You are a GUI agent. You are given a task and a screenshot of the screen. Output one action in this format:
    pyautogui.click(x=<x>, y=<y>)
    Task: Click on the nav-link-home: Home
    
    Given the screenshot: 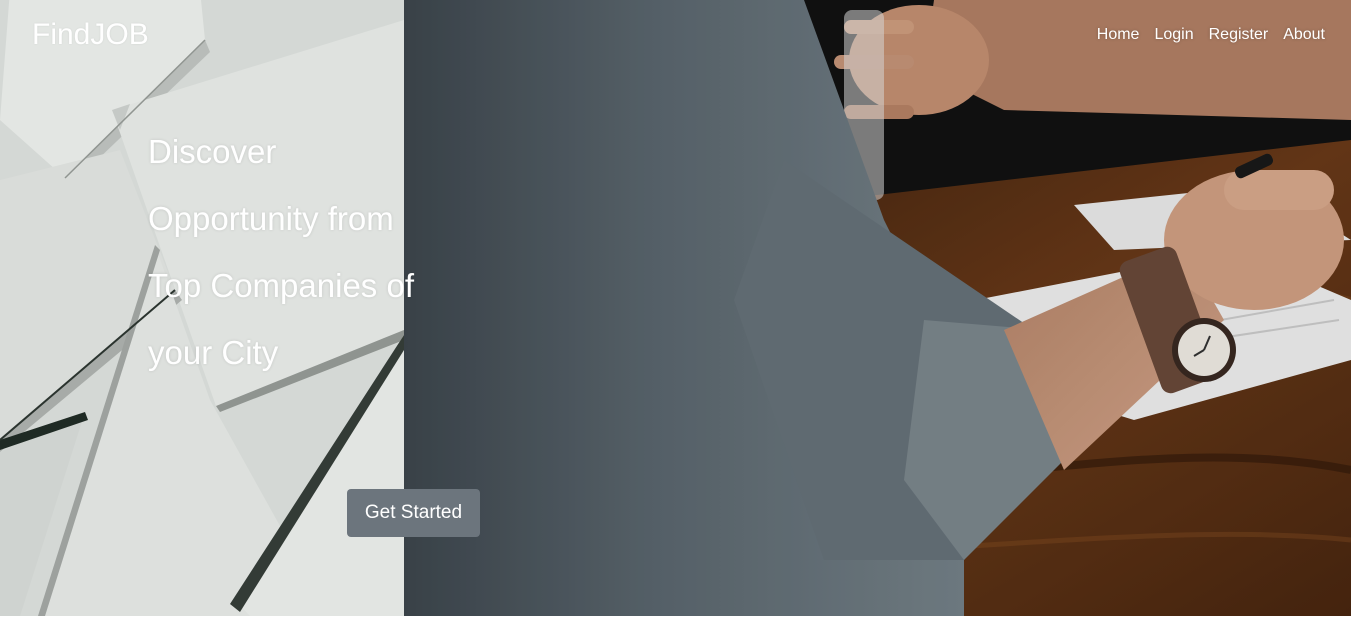 What is the action you would take?
    pyautogui.click(x=1118, y=35)
    